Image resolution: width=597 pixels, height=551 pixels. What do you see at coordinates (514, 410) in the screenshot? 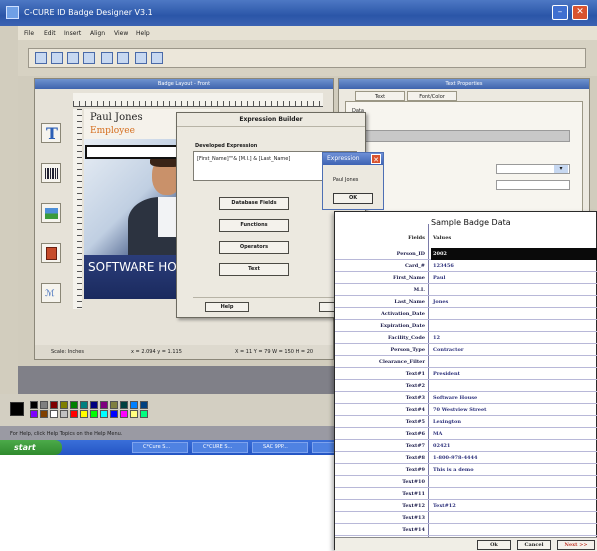
I see `field-value-input: 70 Westview Street` at bounding box center [514, 410].